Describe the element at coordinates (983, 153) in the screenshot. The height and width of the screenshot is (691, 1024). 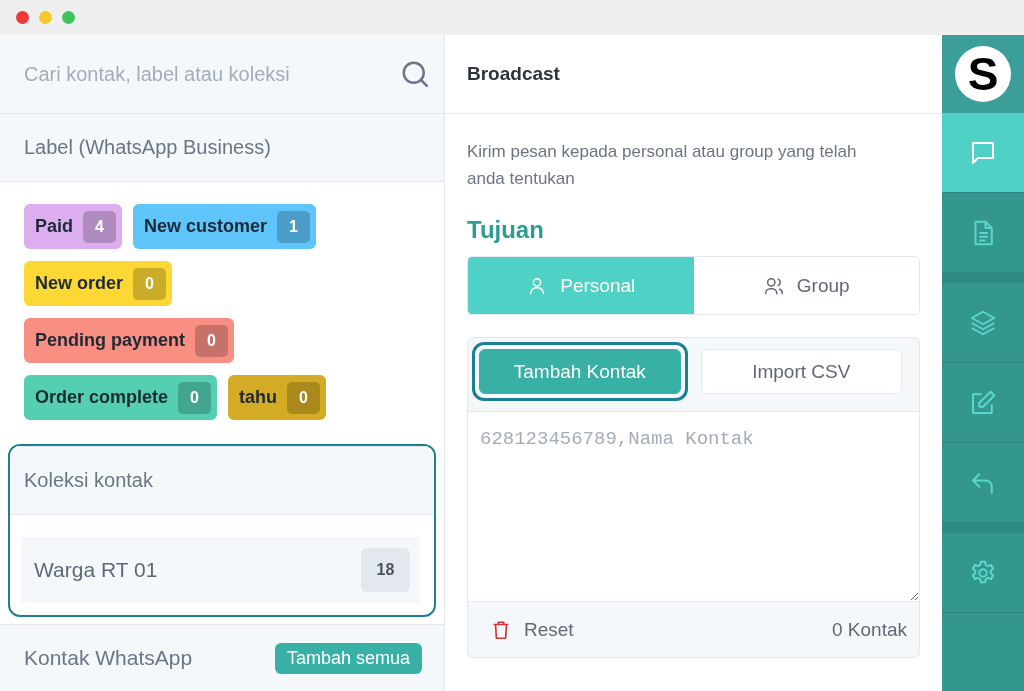
I see `rail-chat-button` at that location.